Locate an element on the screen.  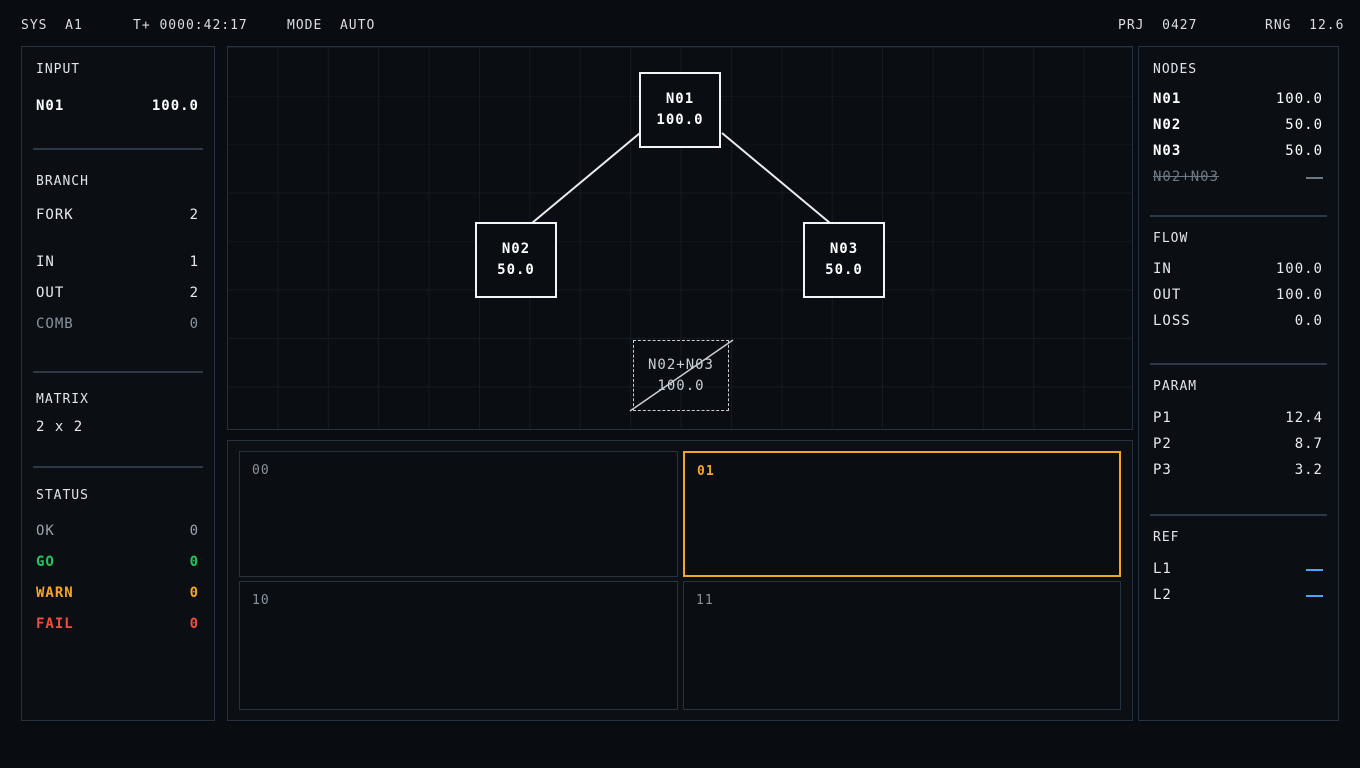
node-combined-ghost: N02+N03 100.0 is located at coordinates (681, 375).